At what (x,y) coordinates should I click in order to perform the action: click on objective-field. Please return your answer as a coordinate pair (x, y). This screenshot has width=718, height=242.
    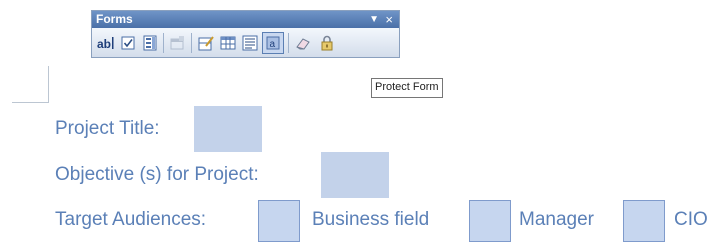
    Looking at the image, I should click on (355, 175).